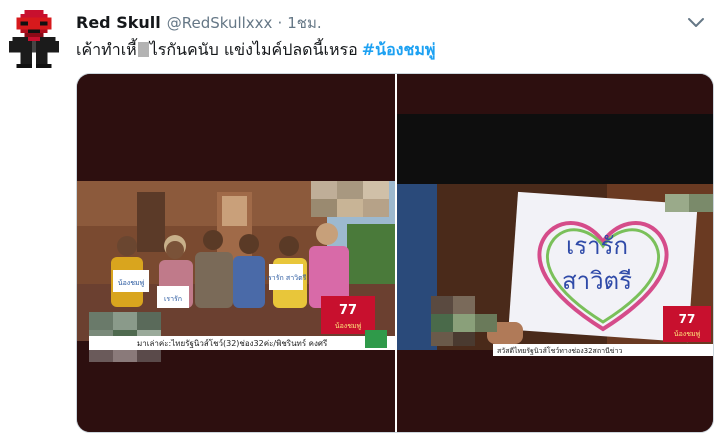  Describe the element at coordinates (220, 23) in the screenshot. I see `user-handle: @RedSkullxxx` at that location.